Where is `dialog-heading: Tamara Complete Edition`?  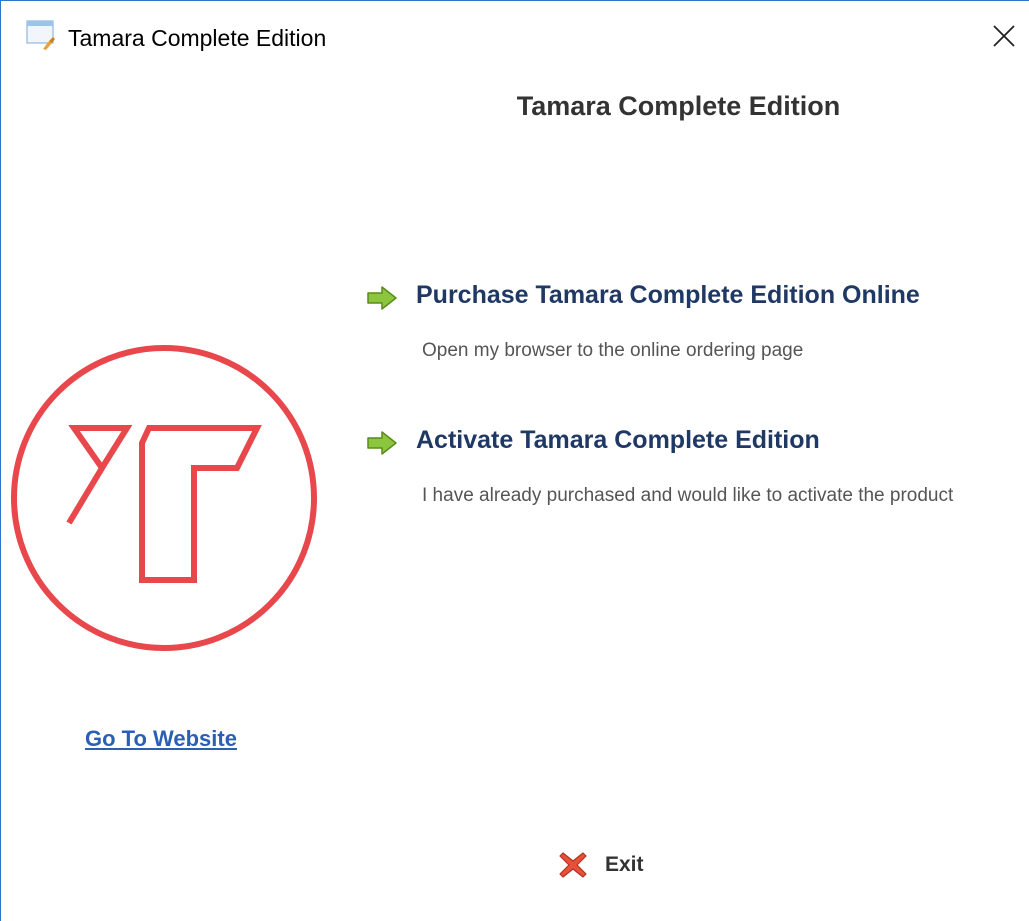
dialog-heading: Tamara Complete Edition is located at coordinates (678, 106).